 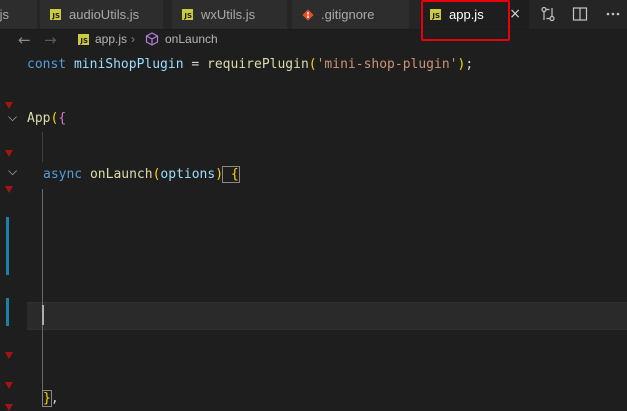 What do you see at coordinates (39, 118) in the screenshot?
I see `function-name: App` at bounding box center [39, 118].